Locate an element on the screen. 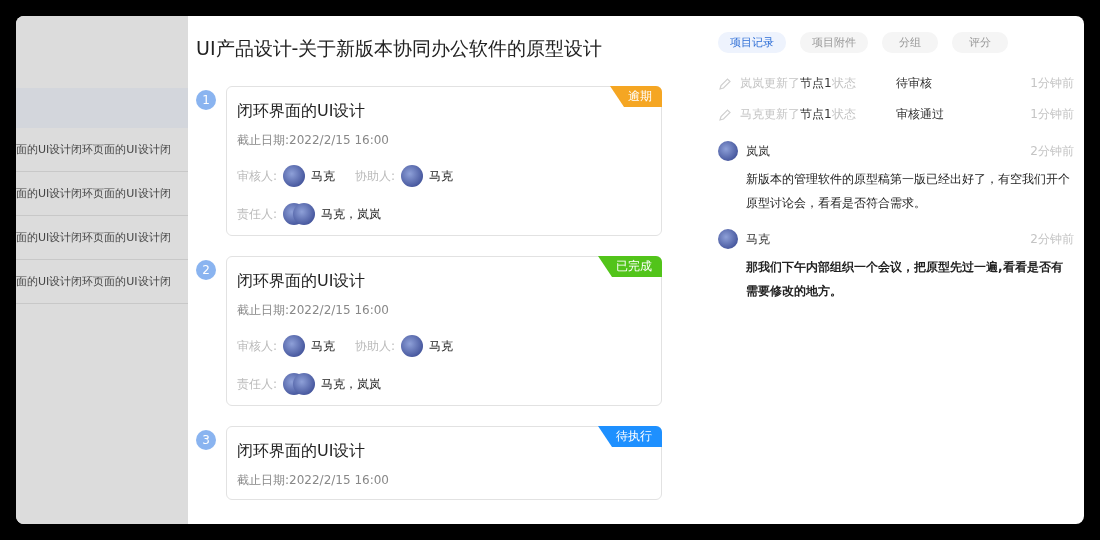 The height and width of the screenshot is (540, 1100). comment-author: 岚岚 is located at coordinates (758, 151).